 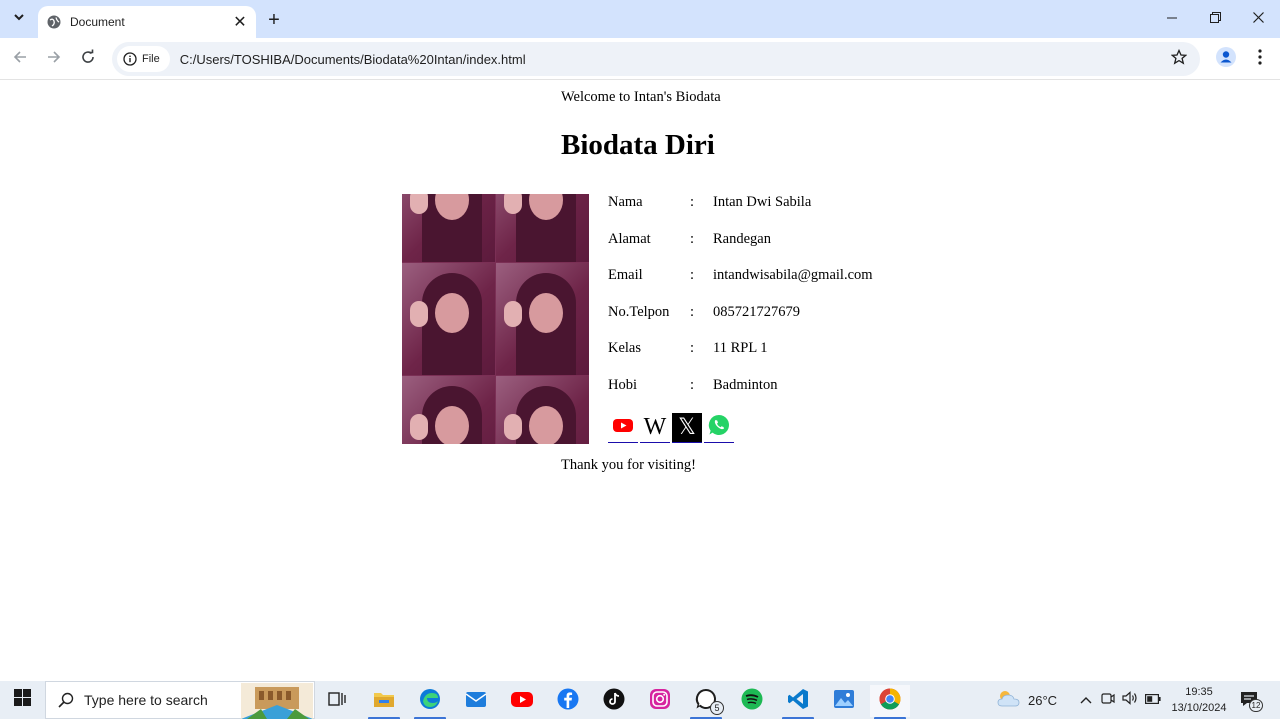 I want to click on edge-button, so click(x=430, y=702).